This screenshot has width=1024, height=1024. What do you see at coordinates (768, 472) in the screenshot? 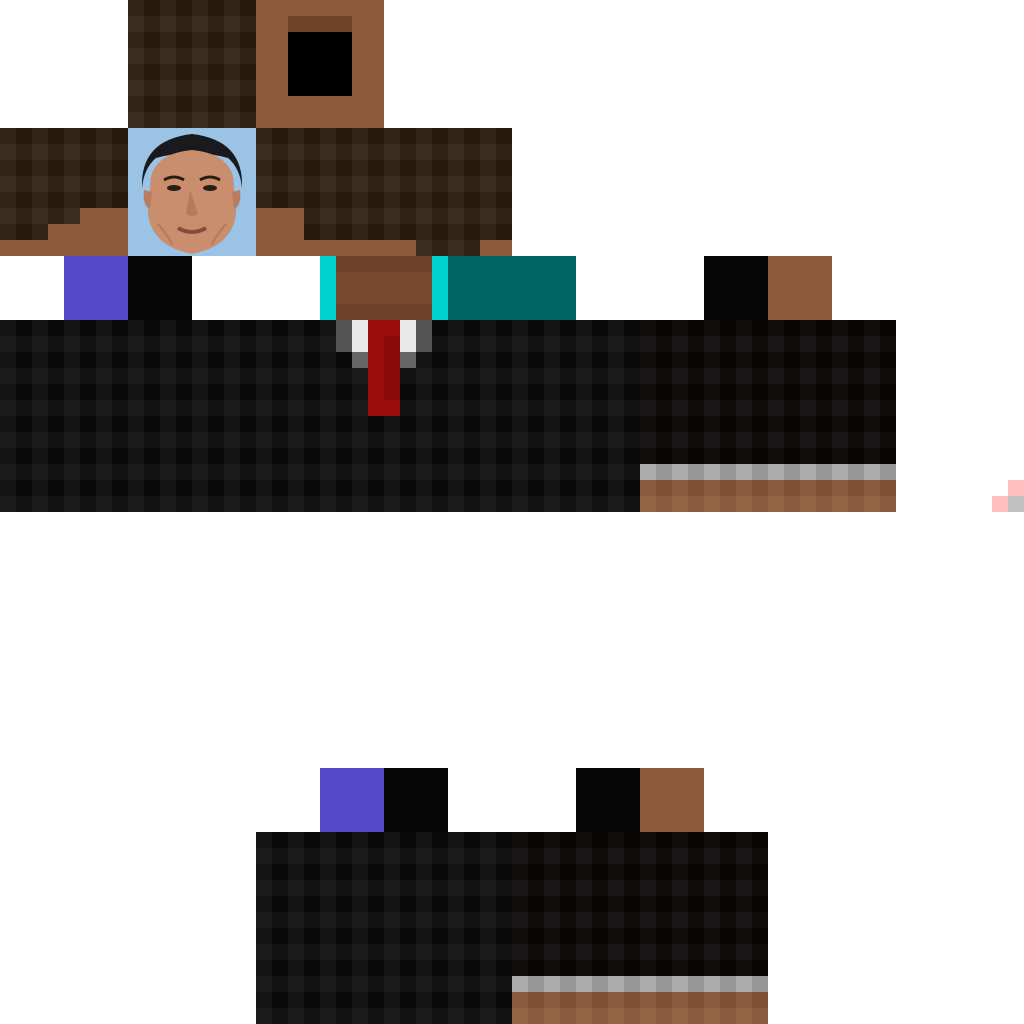
I see `right-arm-cuff` at bounding box center [768, 472].